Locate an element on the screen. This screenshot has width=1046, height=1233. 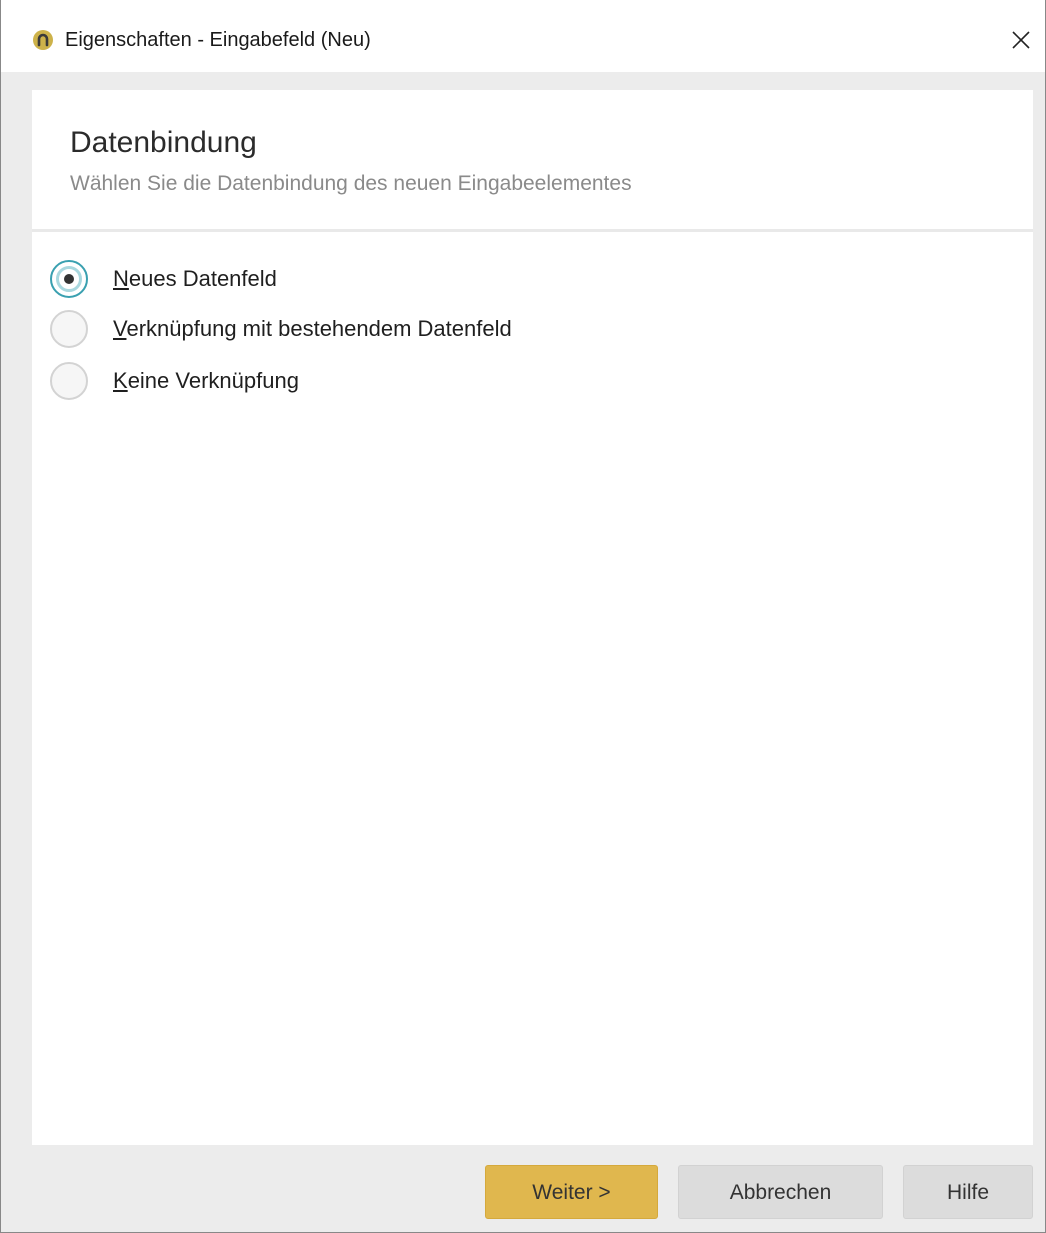
radio-label: Neues Datenfeld is located at coordinates (195, 278).